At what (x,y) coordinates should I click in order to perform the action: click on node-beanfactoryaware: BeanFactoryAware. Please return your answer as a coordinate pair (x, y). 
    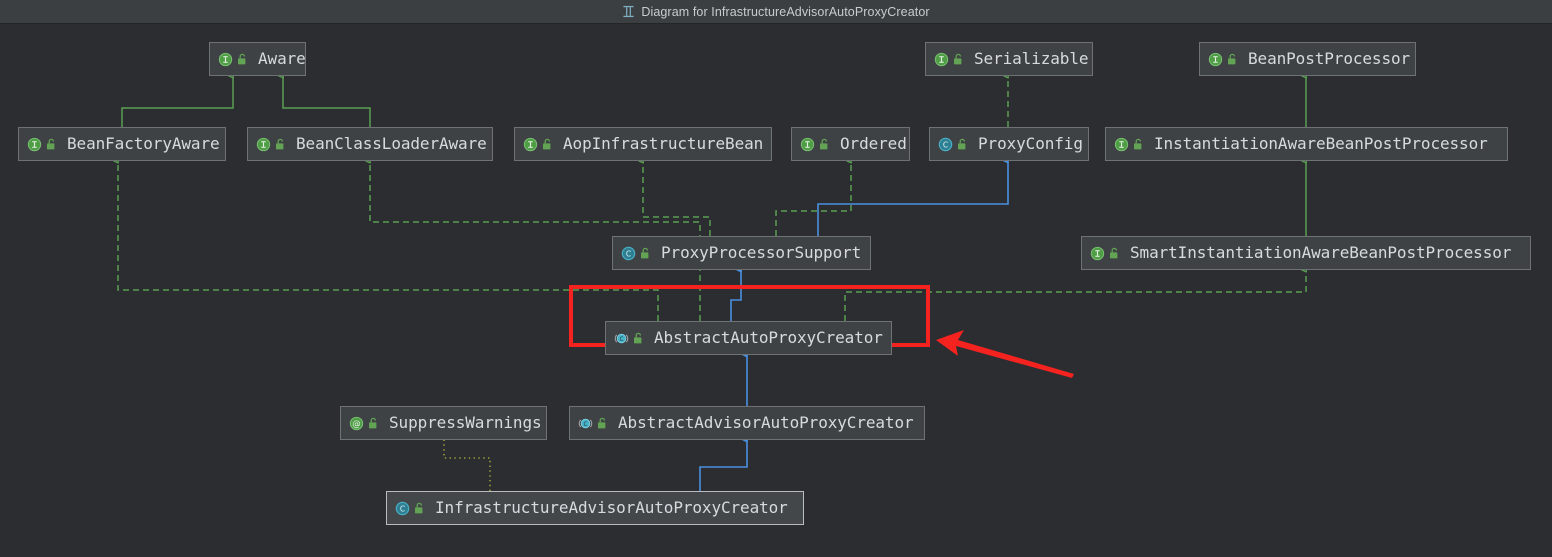
    Looking at the image, I should click on (122, 144).